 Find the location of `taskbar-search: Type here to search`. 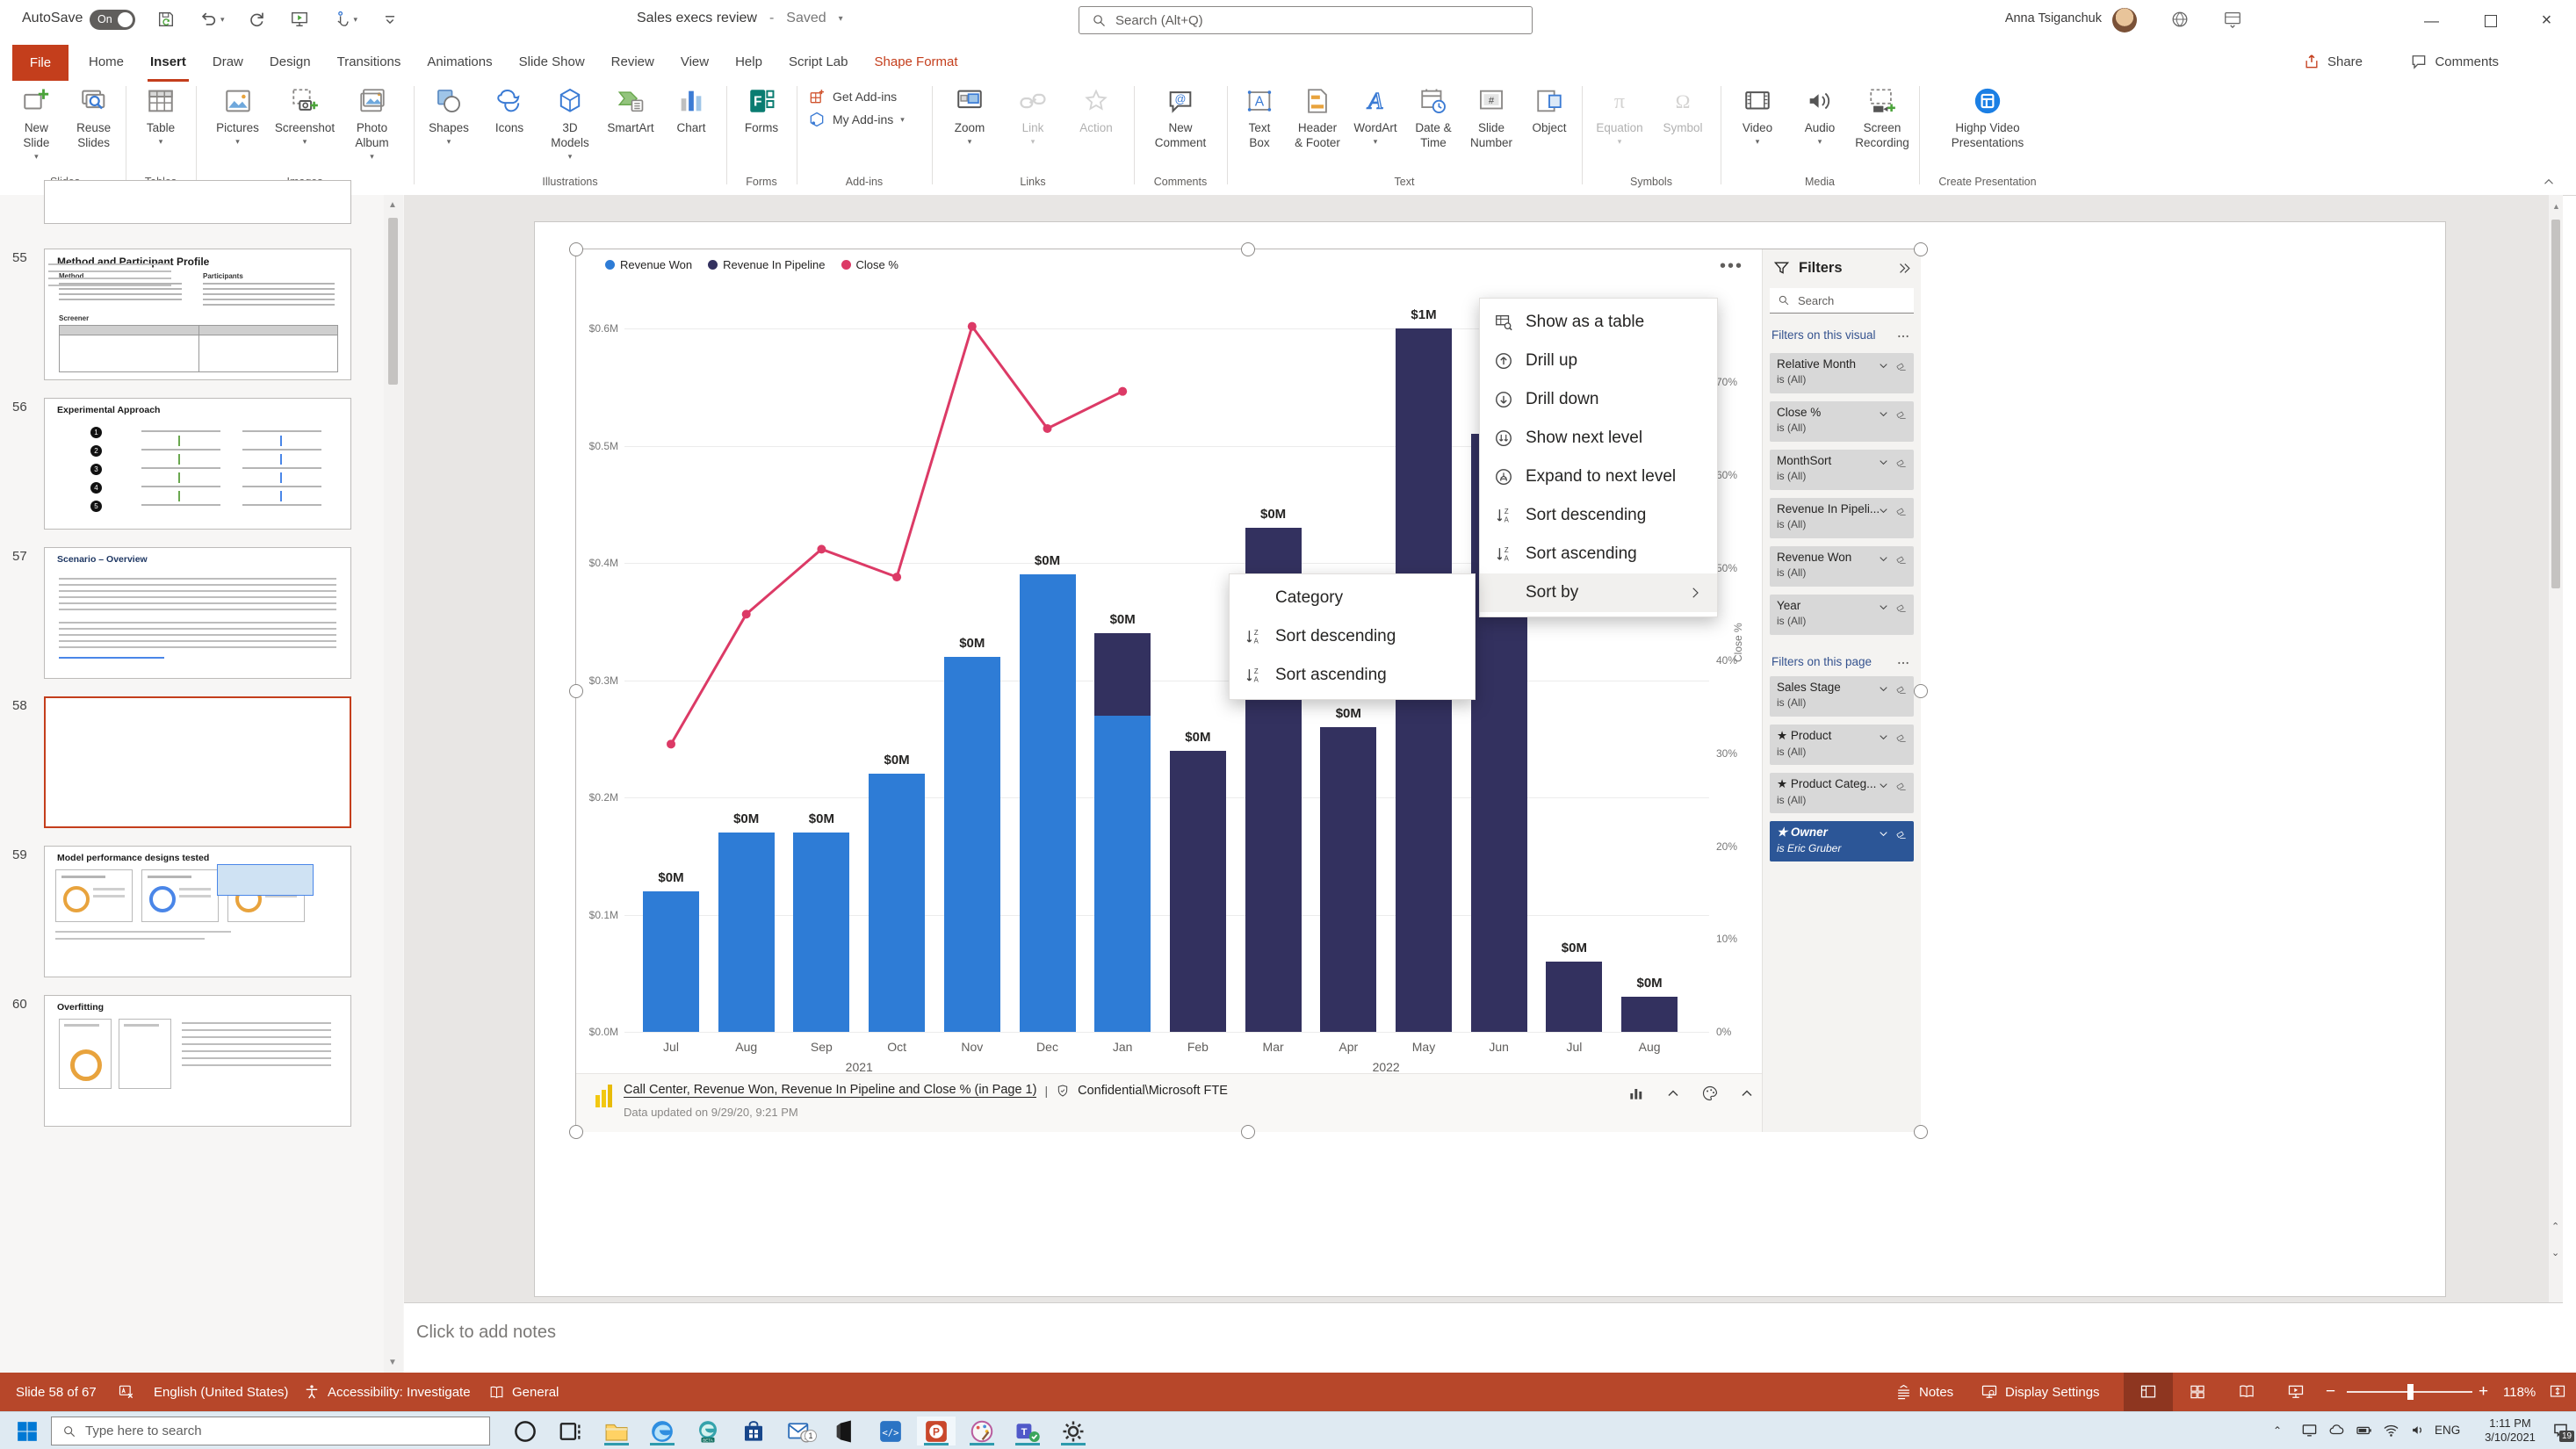

taskbar-search: Type here to search is located at coordinates (270, 1431).